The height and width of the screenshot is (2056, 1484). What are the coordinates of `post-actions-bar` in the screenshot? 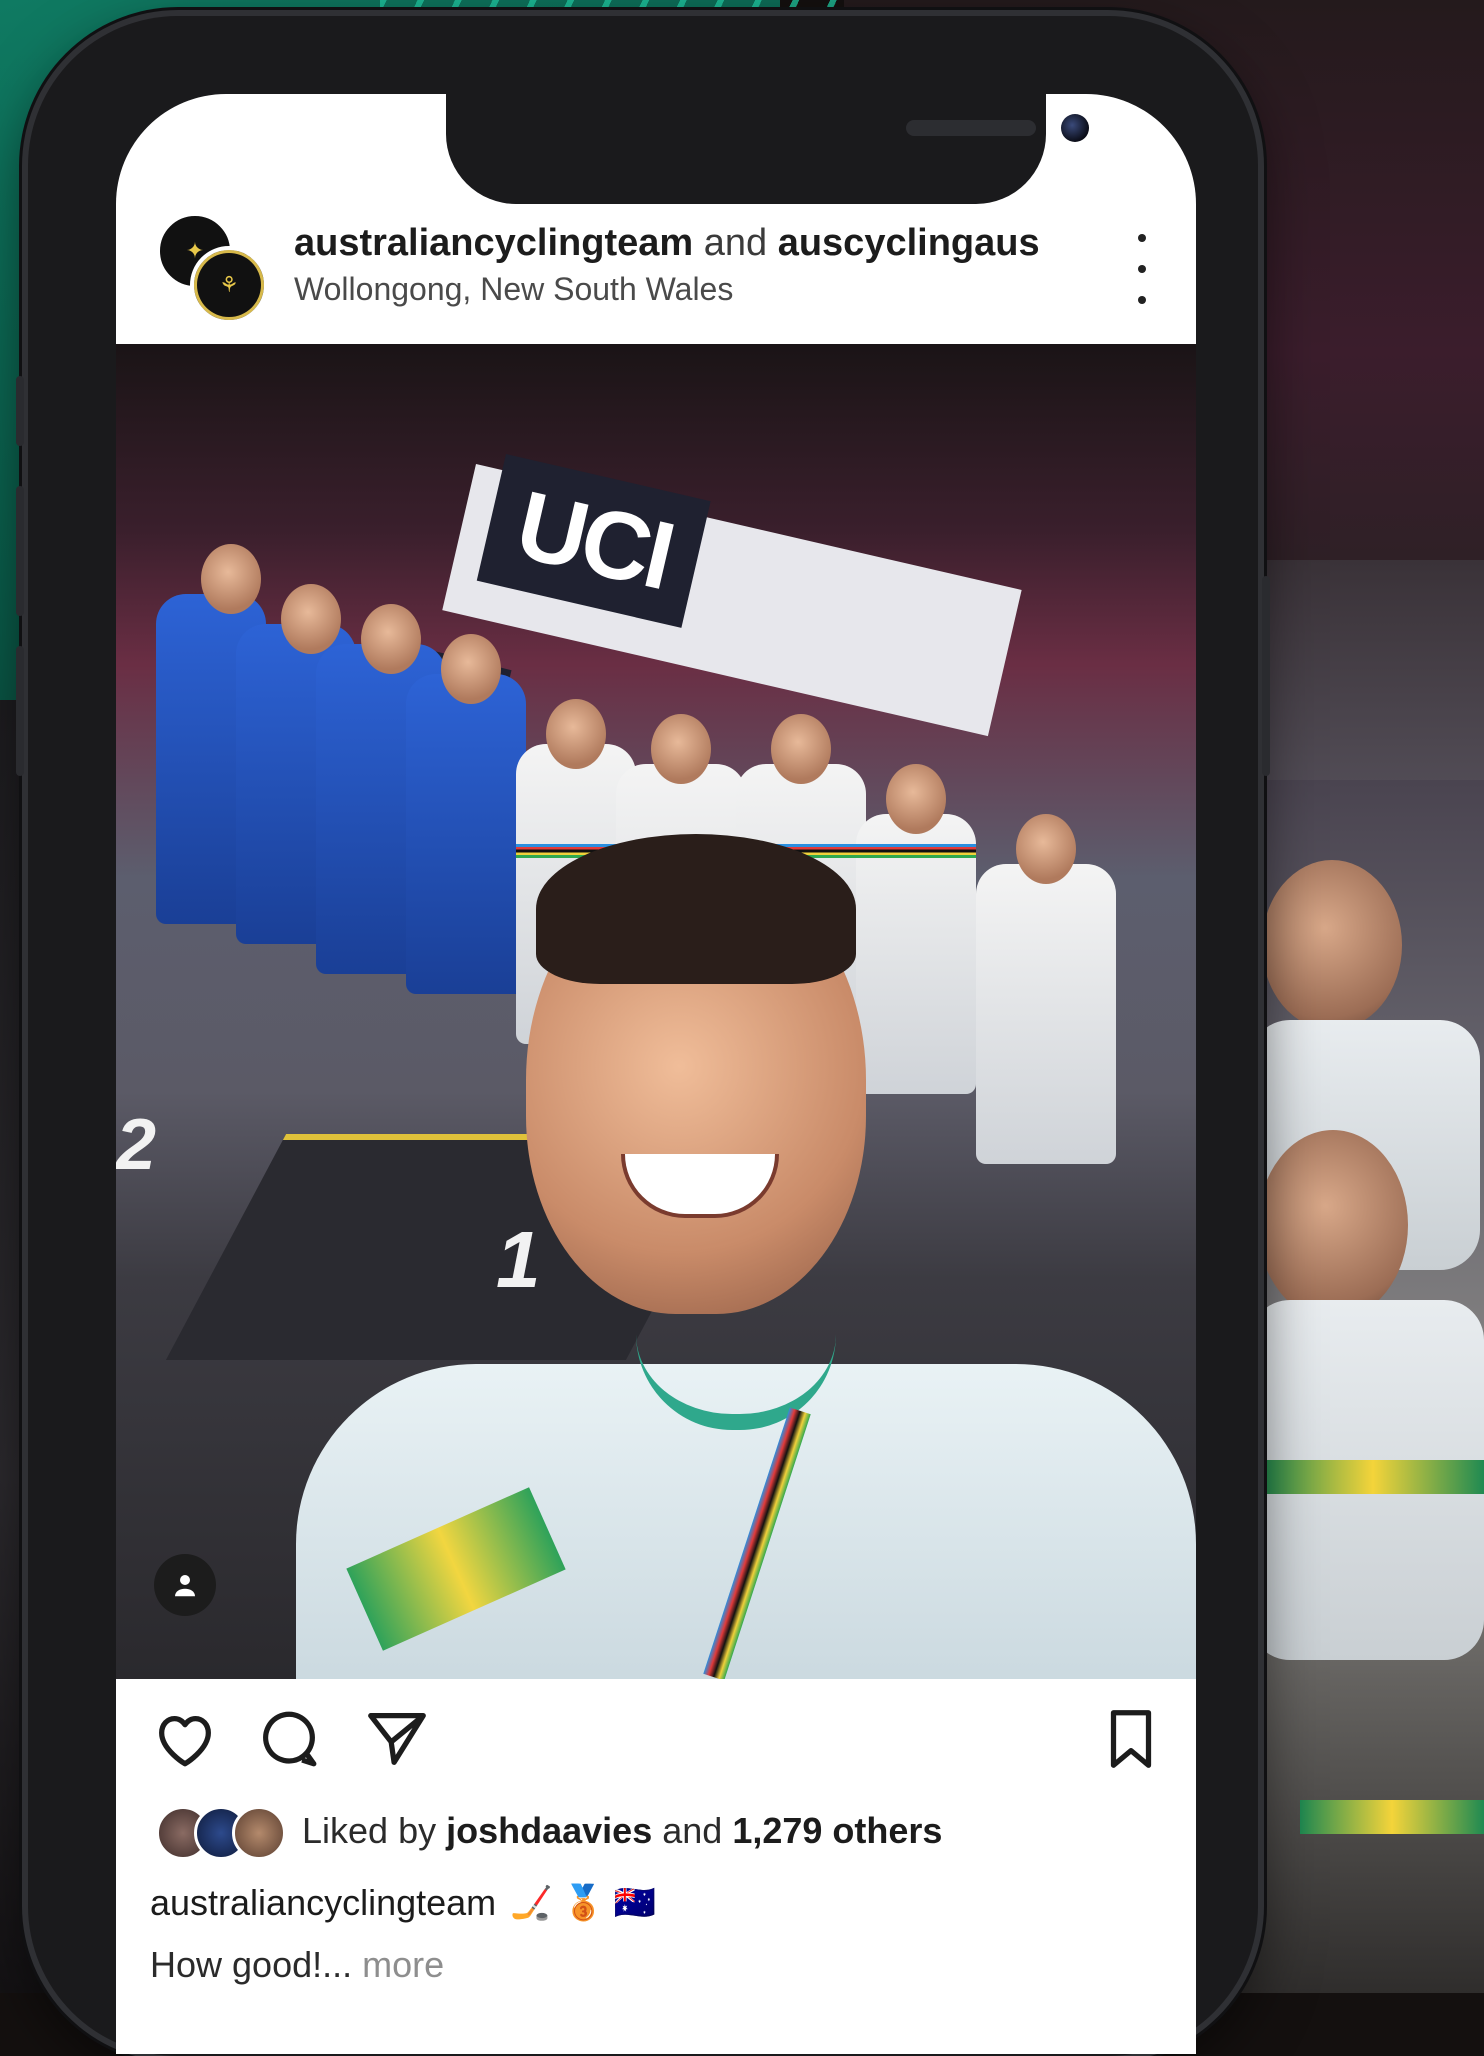 It's located at (656, 1739).